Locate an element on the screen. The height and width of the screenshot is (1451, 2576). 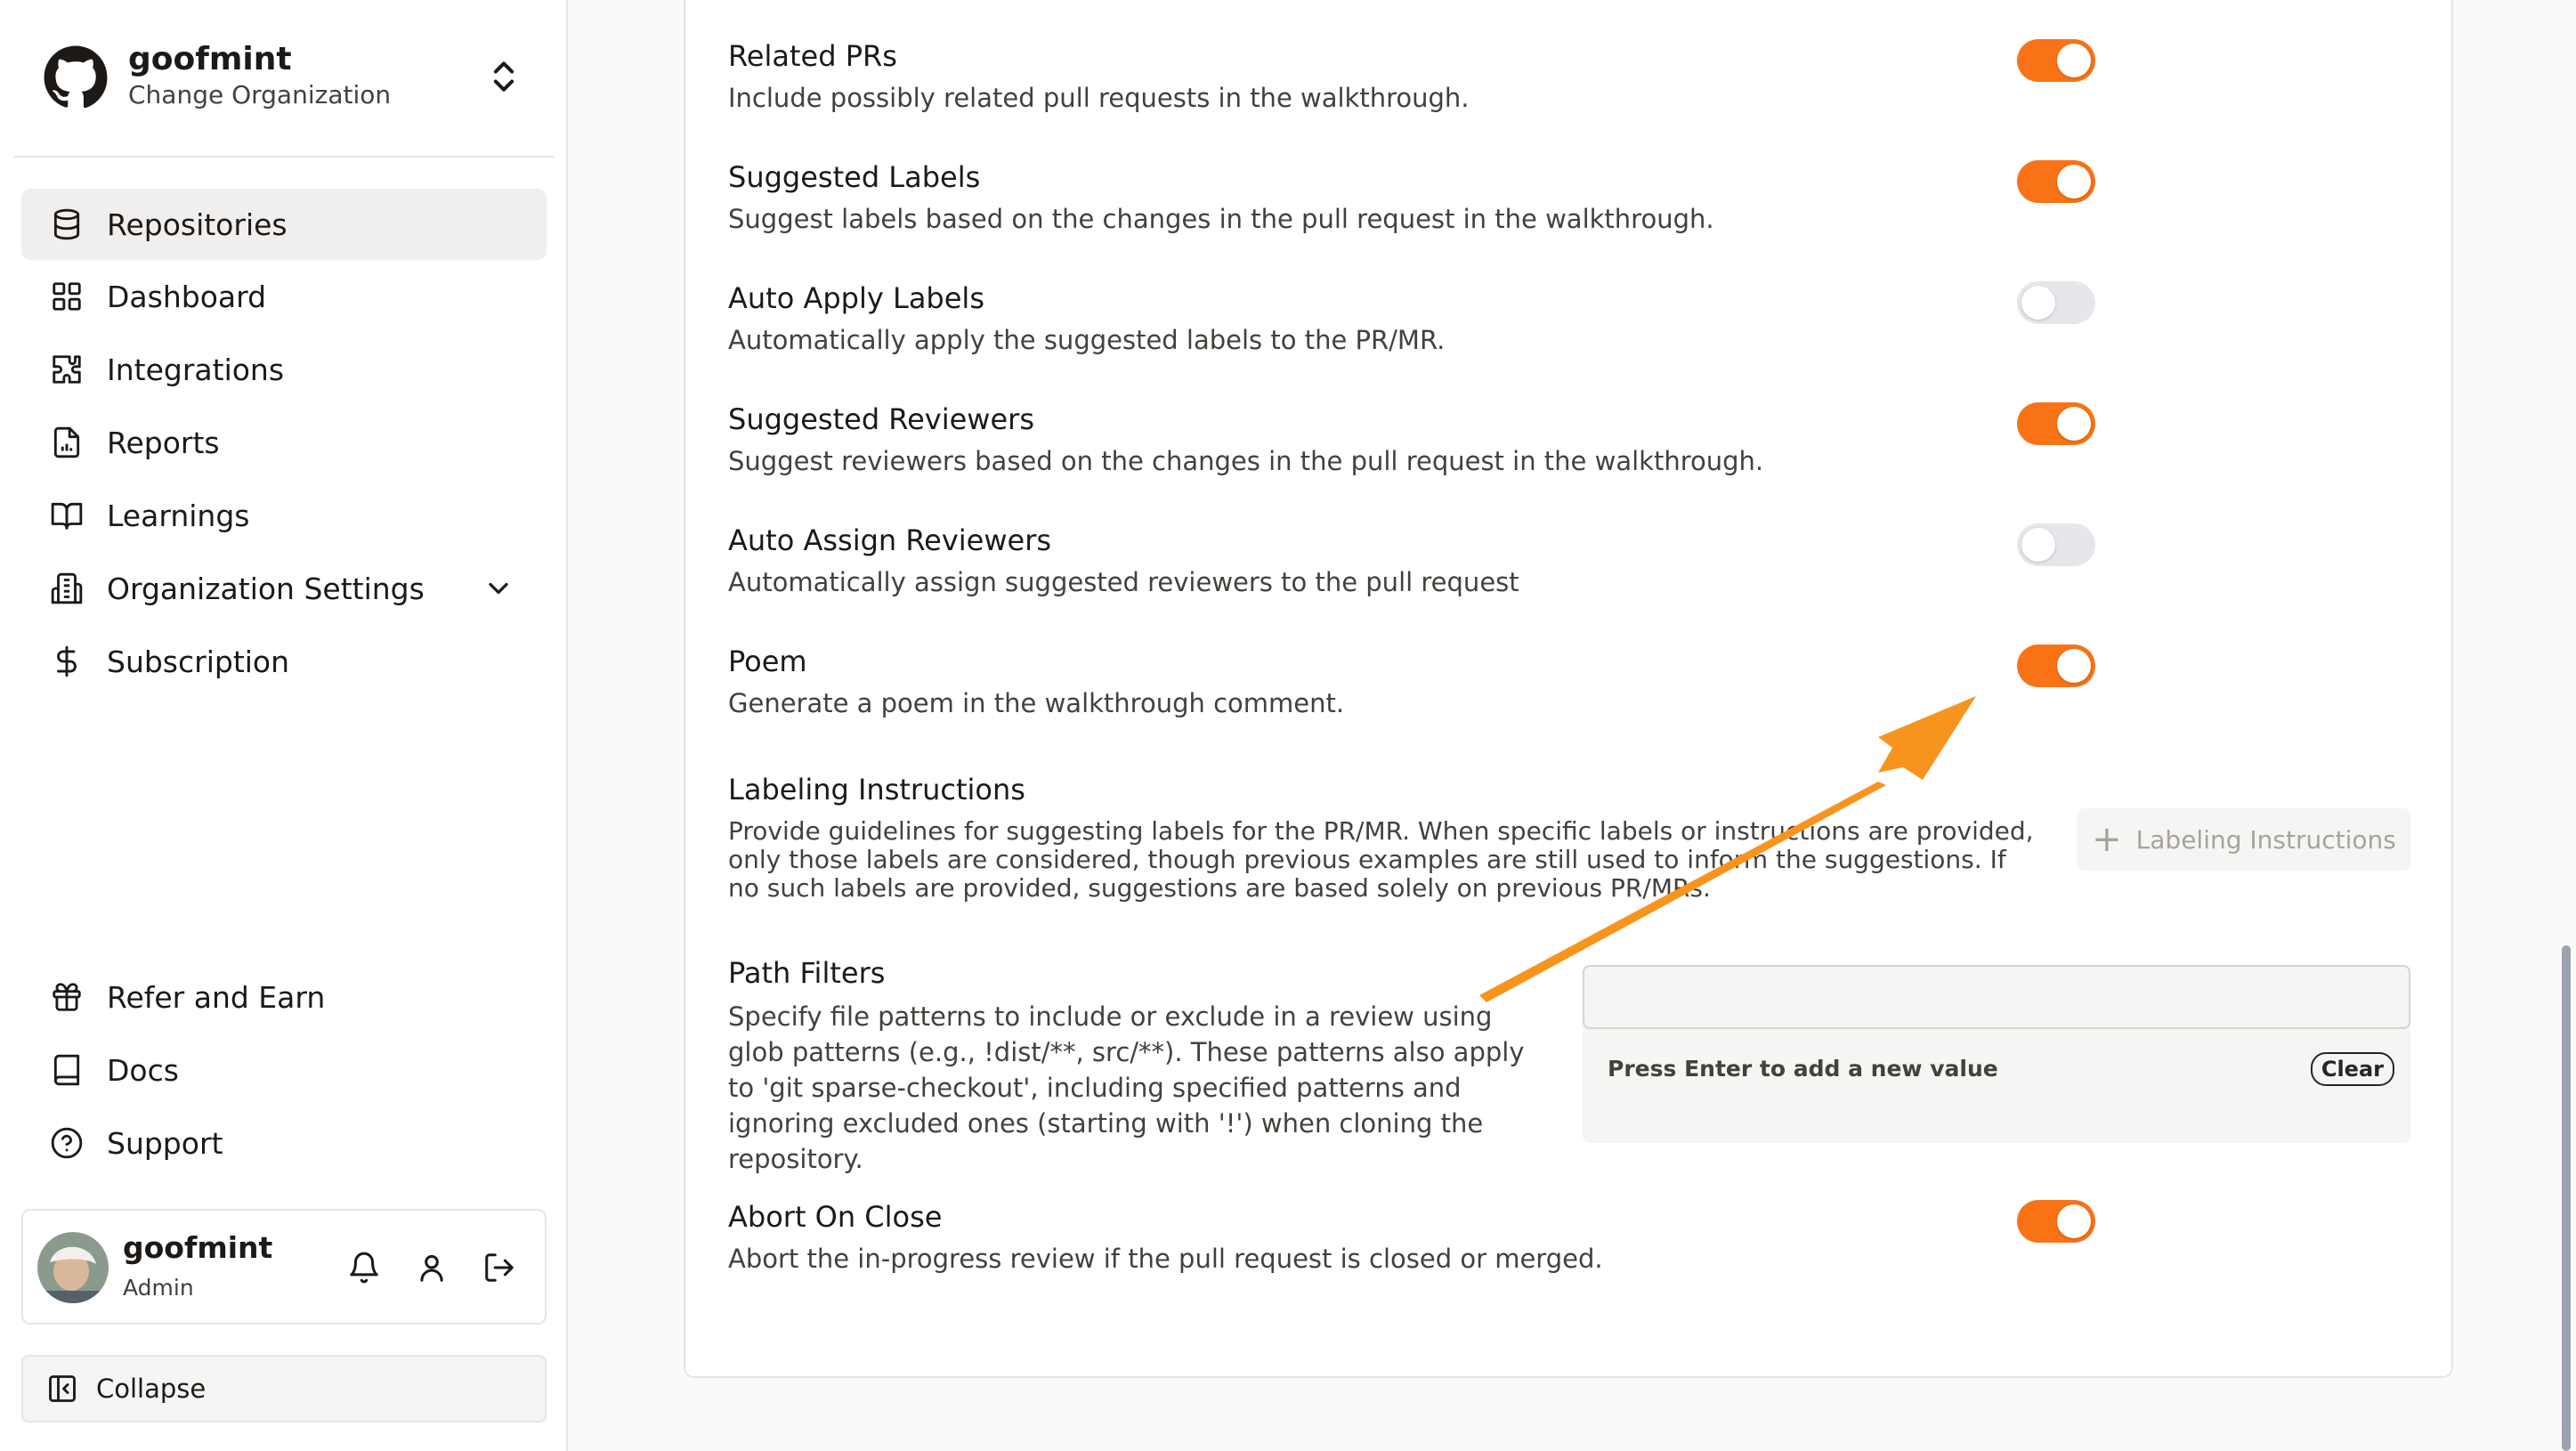
gift-icon is located at coordinates (66, 997).